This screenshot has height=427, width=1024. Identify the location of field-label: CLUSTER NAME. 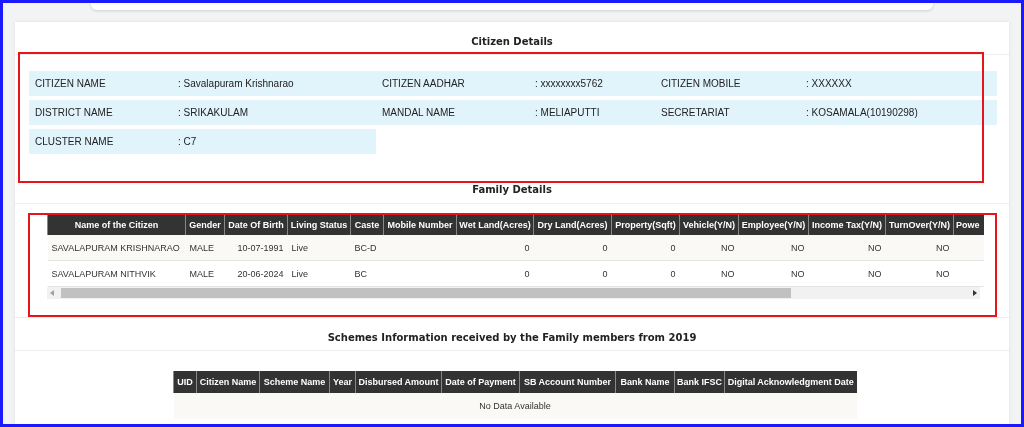
(103, 141).